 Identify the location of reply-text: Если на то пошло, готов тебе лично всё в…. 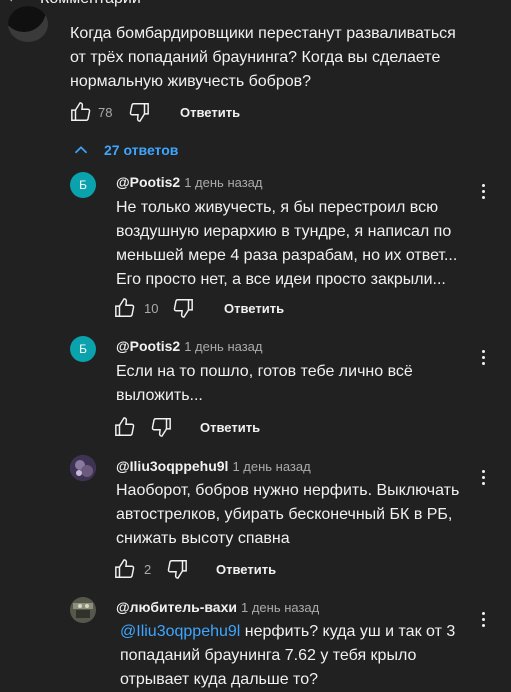
(264, 383).